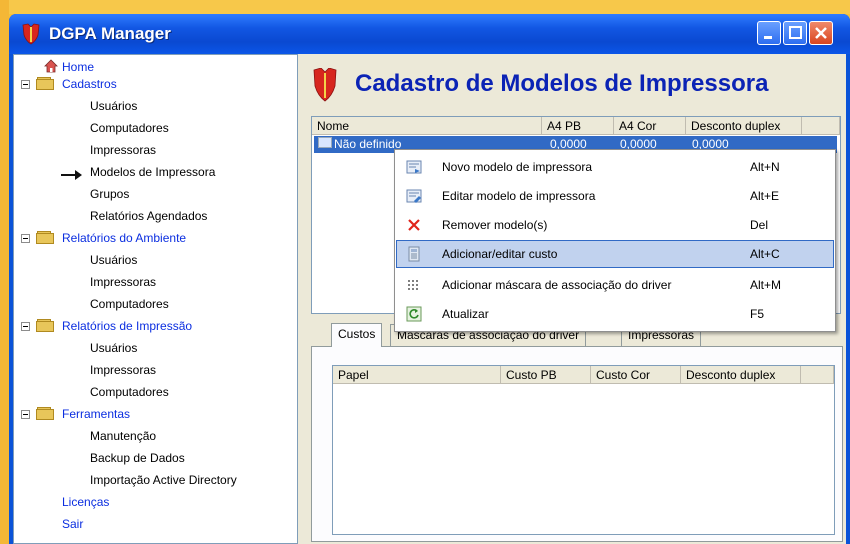 This screenshot has width=850, height=544. Describe the element at coordinates (414, 314) in the screenshot. I see `refresh-icon` at that location.